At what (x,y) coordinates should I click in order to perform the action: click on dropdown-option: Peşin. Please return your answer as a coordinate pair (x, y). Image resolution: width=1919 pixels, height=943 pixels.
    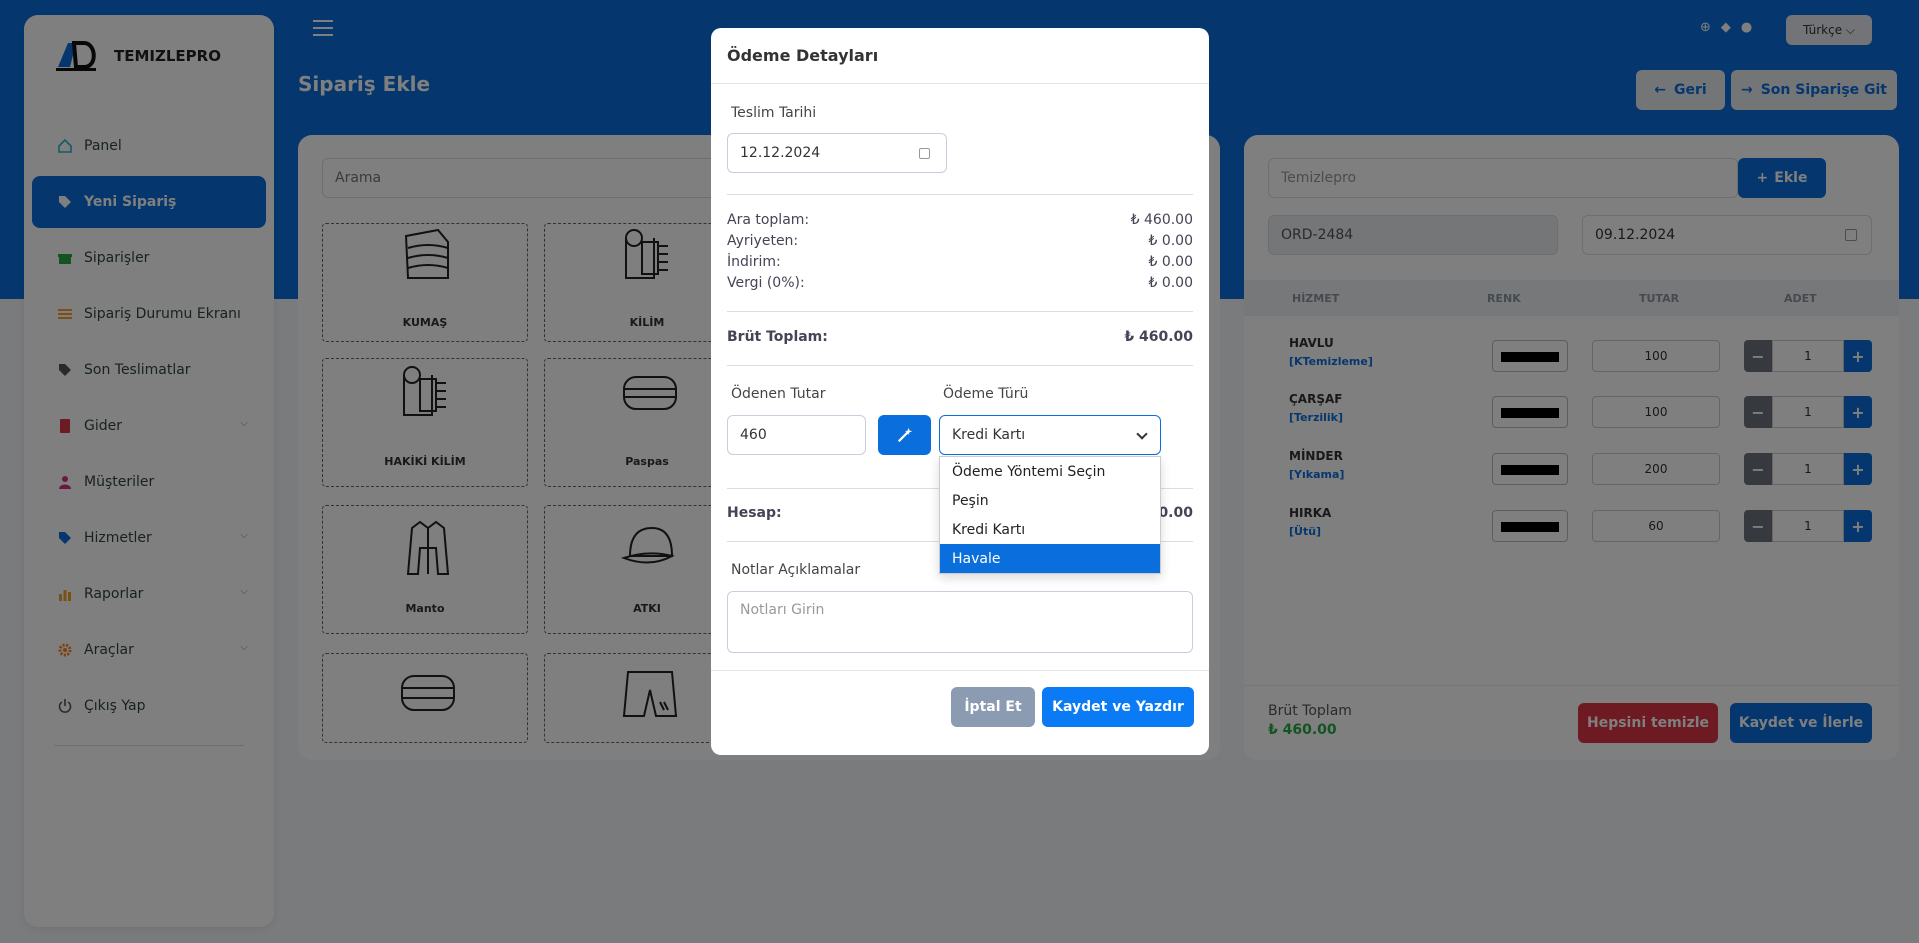
    Looking at the image, I should click on (1050, 500).